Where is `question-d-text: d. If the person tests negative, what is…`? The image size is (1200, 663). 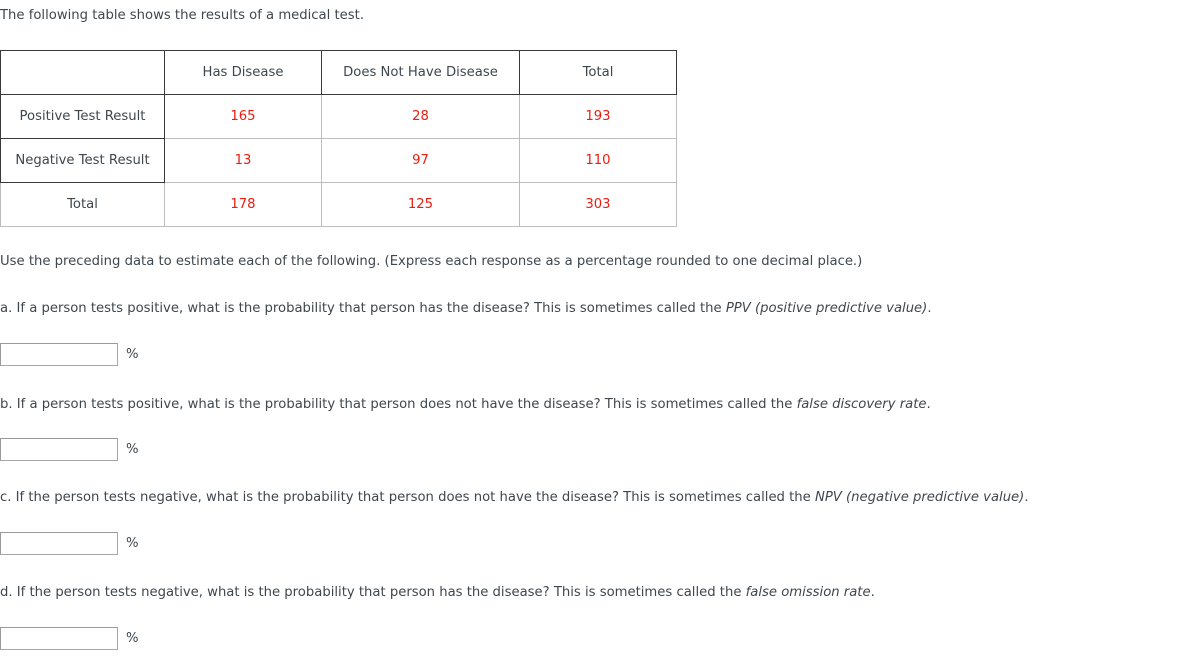
question-d-text: d. If the person tests negative, what is… is located at coordinates (437, 592).